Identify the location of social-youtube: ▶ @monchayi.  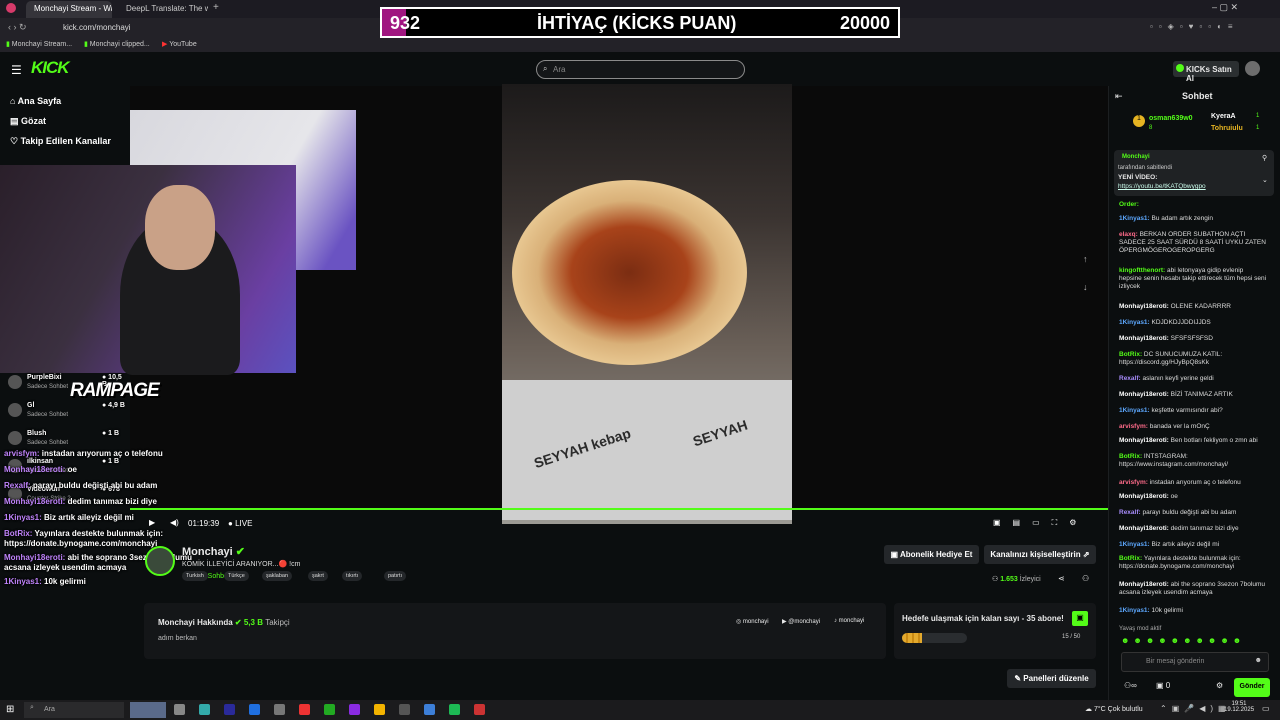
(801, 621).